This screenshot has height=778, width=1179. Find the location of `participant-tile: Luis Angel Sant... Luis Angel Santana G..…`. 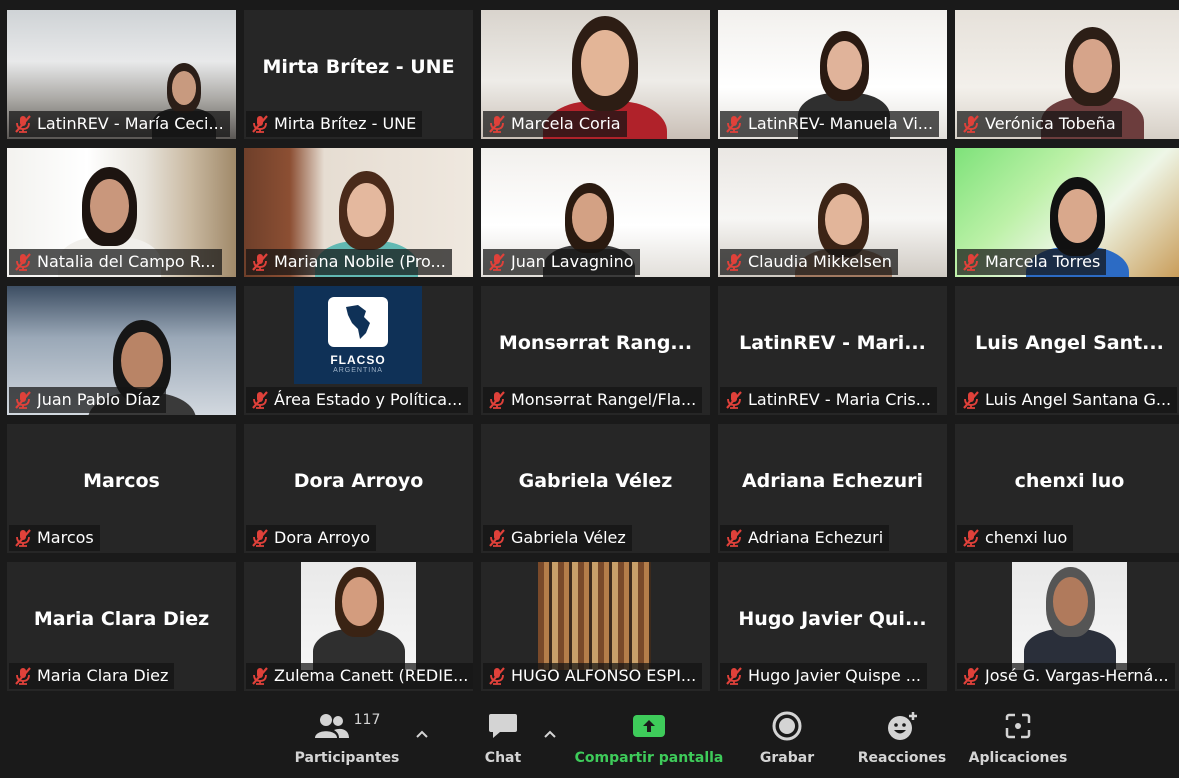

participant-tile: Luis Angel Sant... Luis Angel Santana G..… is located at coordinates (1067, 350).